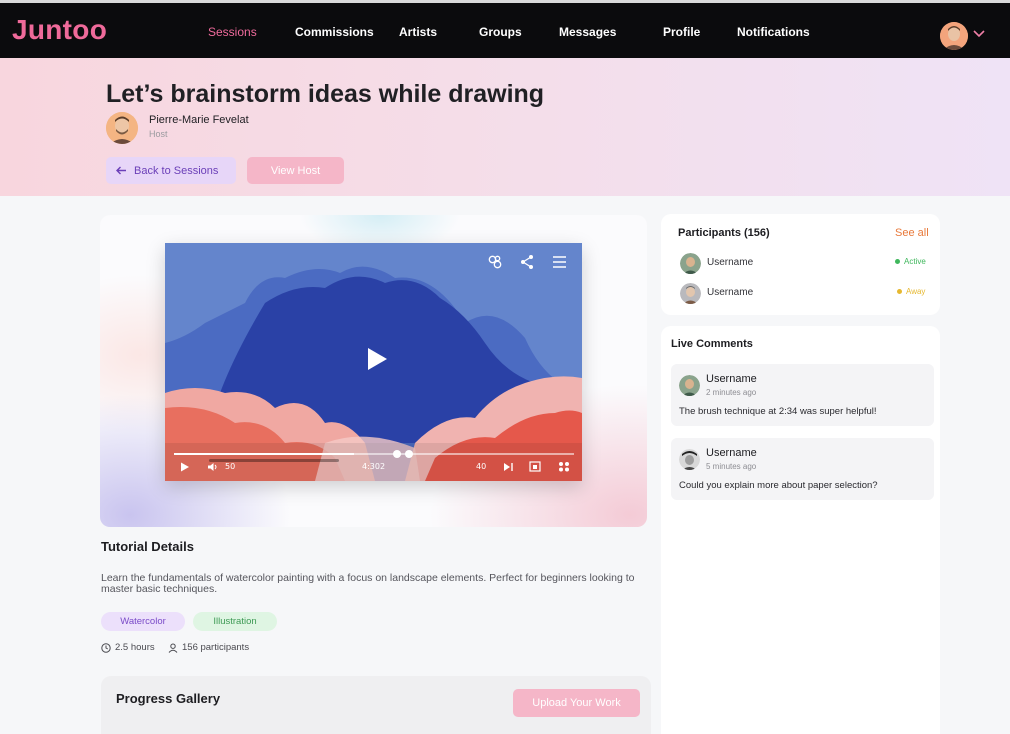 The width and height of the screenshot is (1010, 734). I want to click on upload-work-button: Upload Your Work, so click(576, 703).